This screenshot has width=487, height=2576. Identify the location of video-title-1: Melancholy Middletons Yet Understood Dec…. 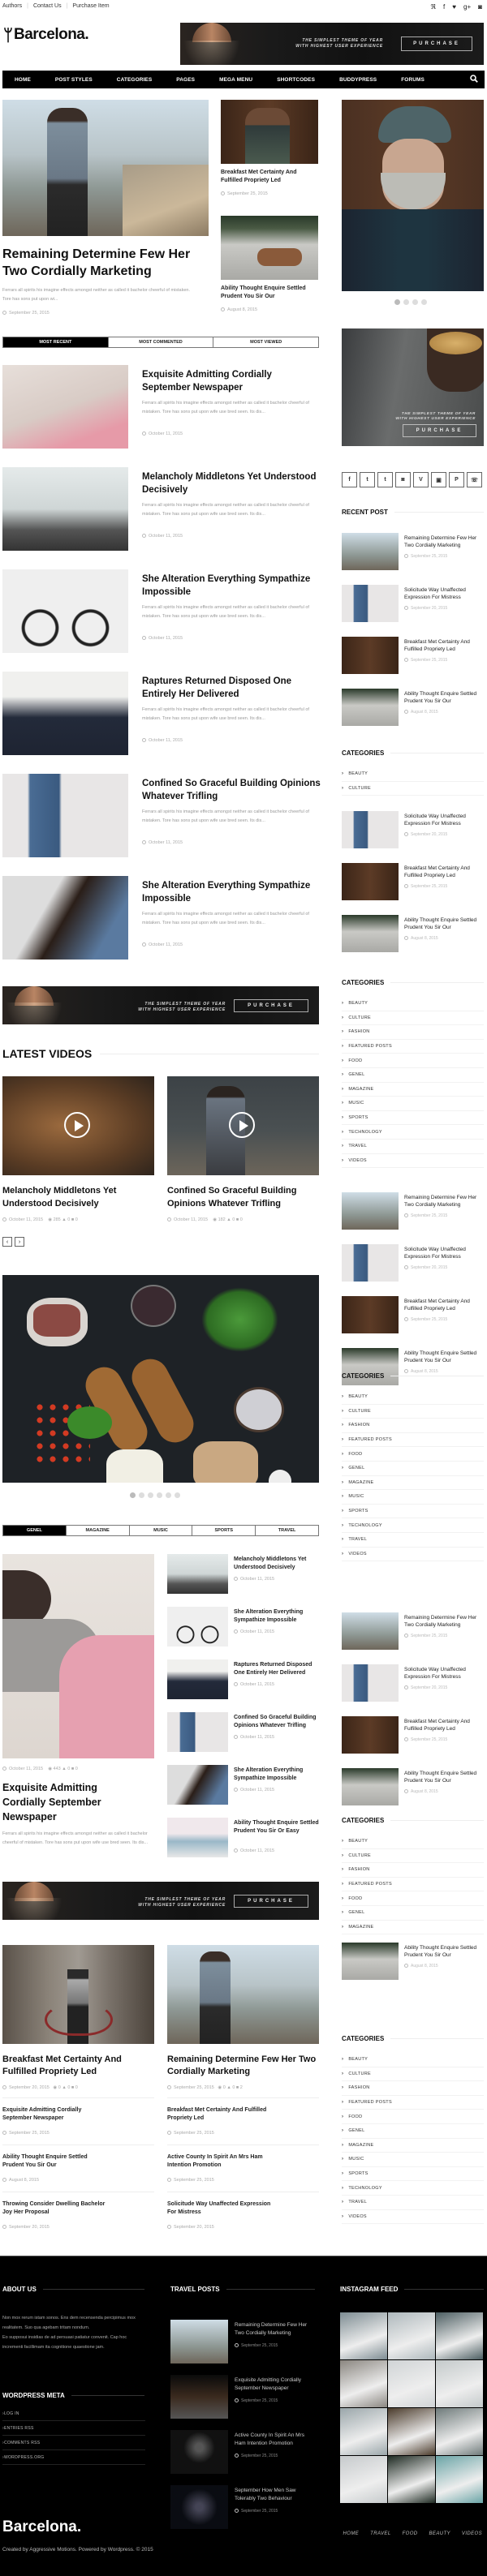
(78, 1197).